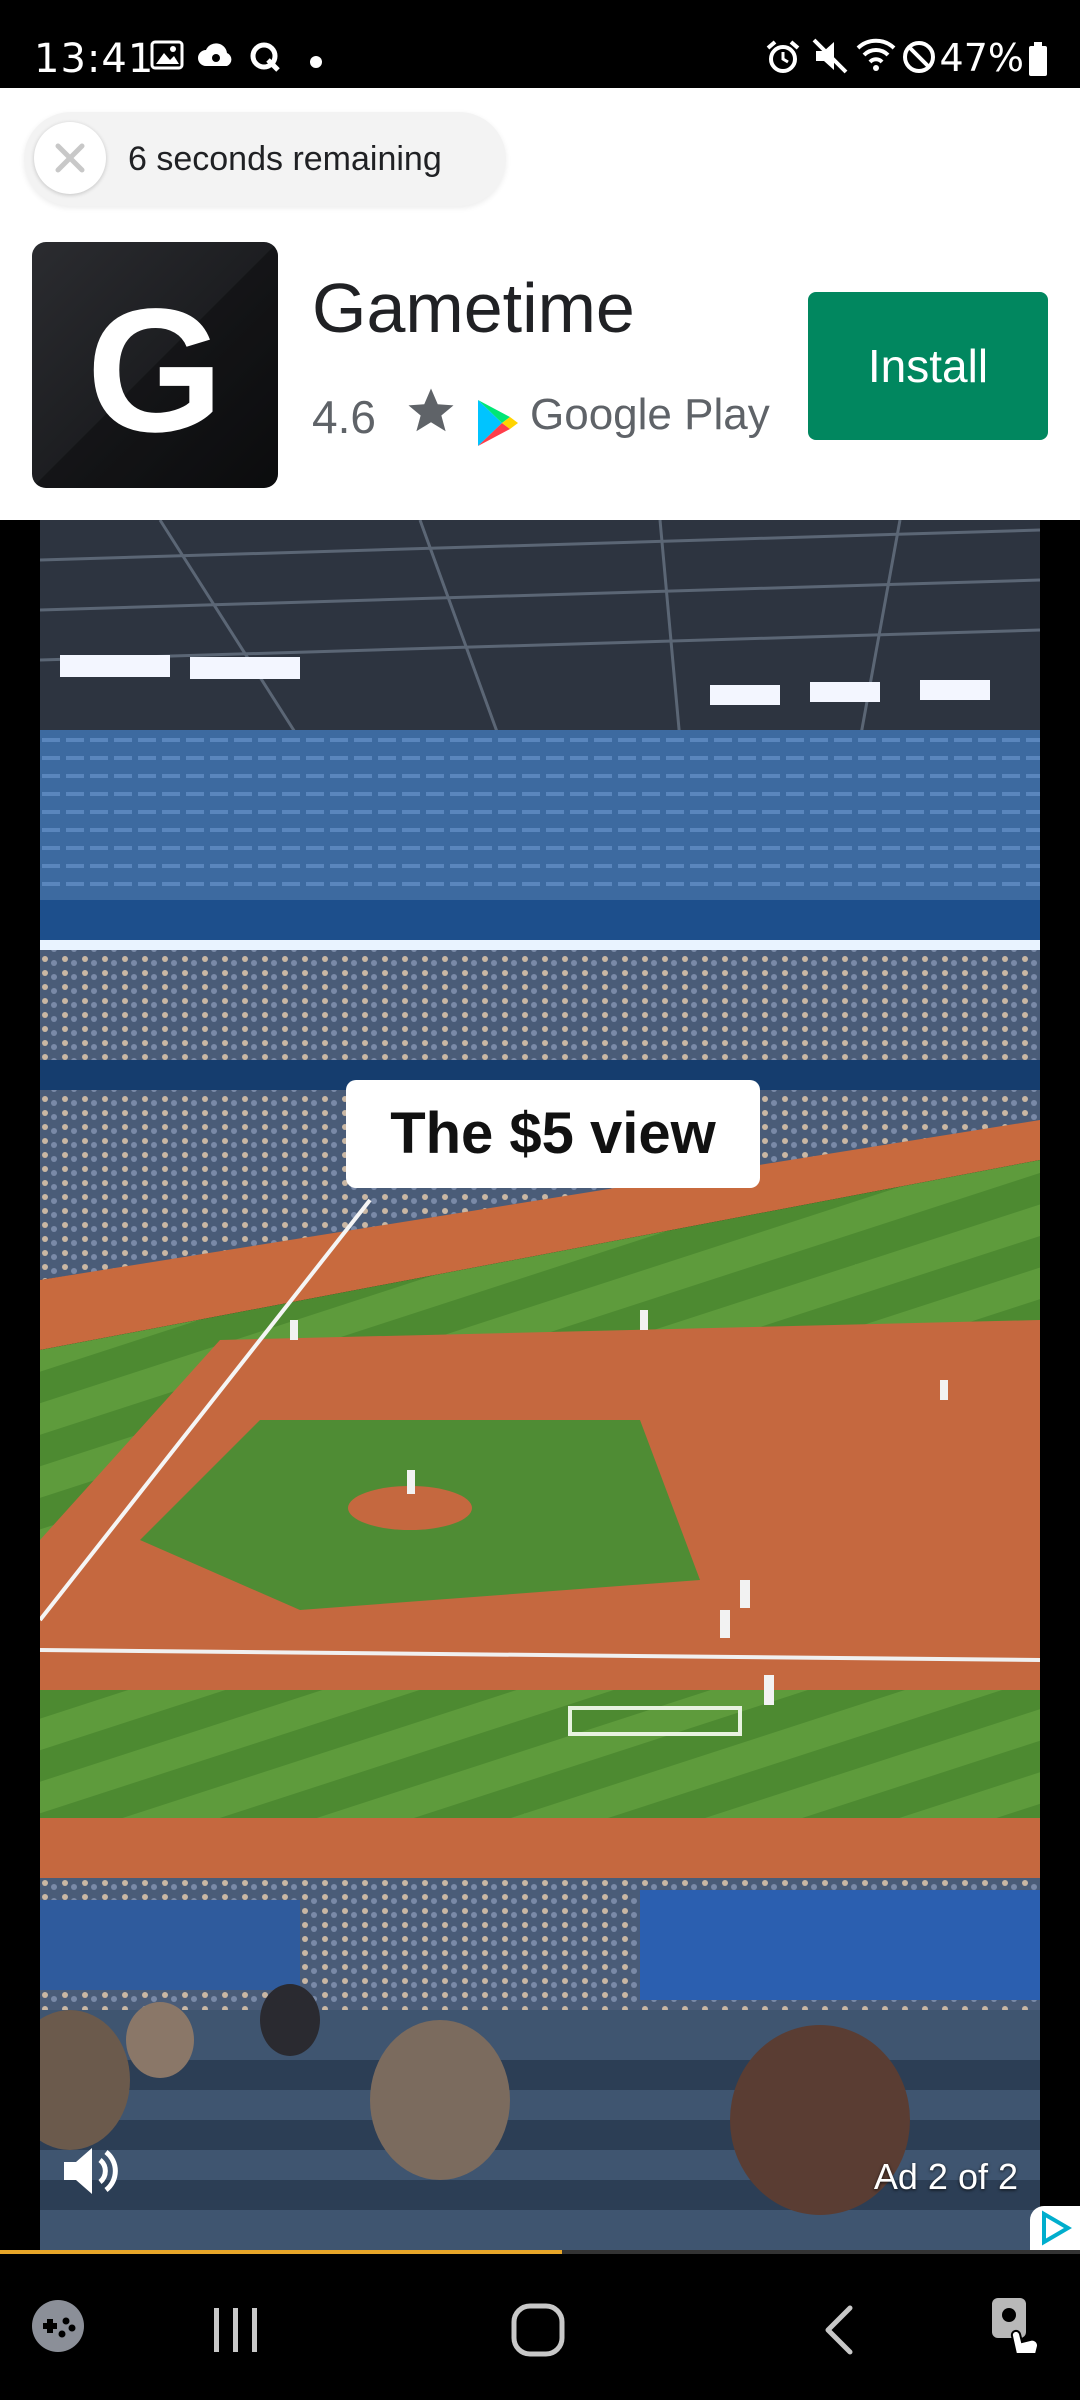  I want to click on app-logo: G, so click(155, 365).